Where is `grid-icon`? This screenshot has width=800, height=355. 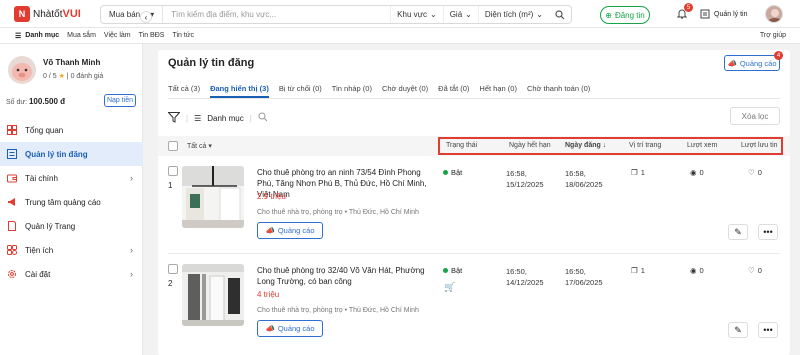 grid-icon is located at coordinates (11, 130).